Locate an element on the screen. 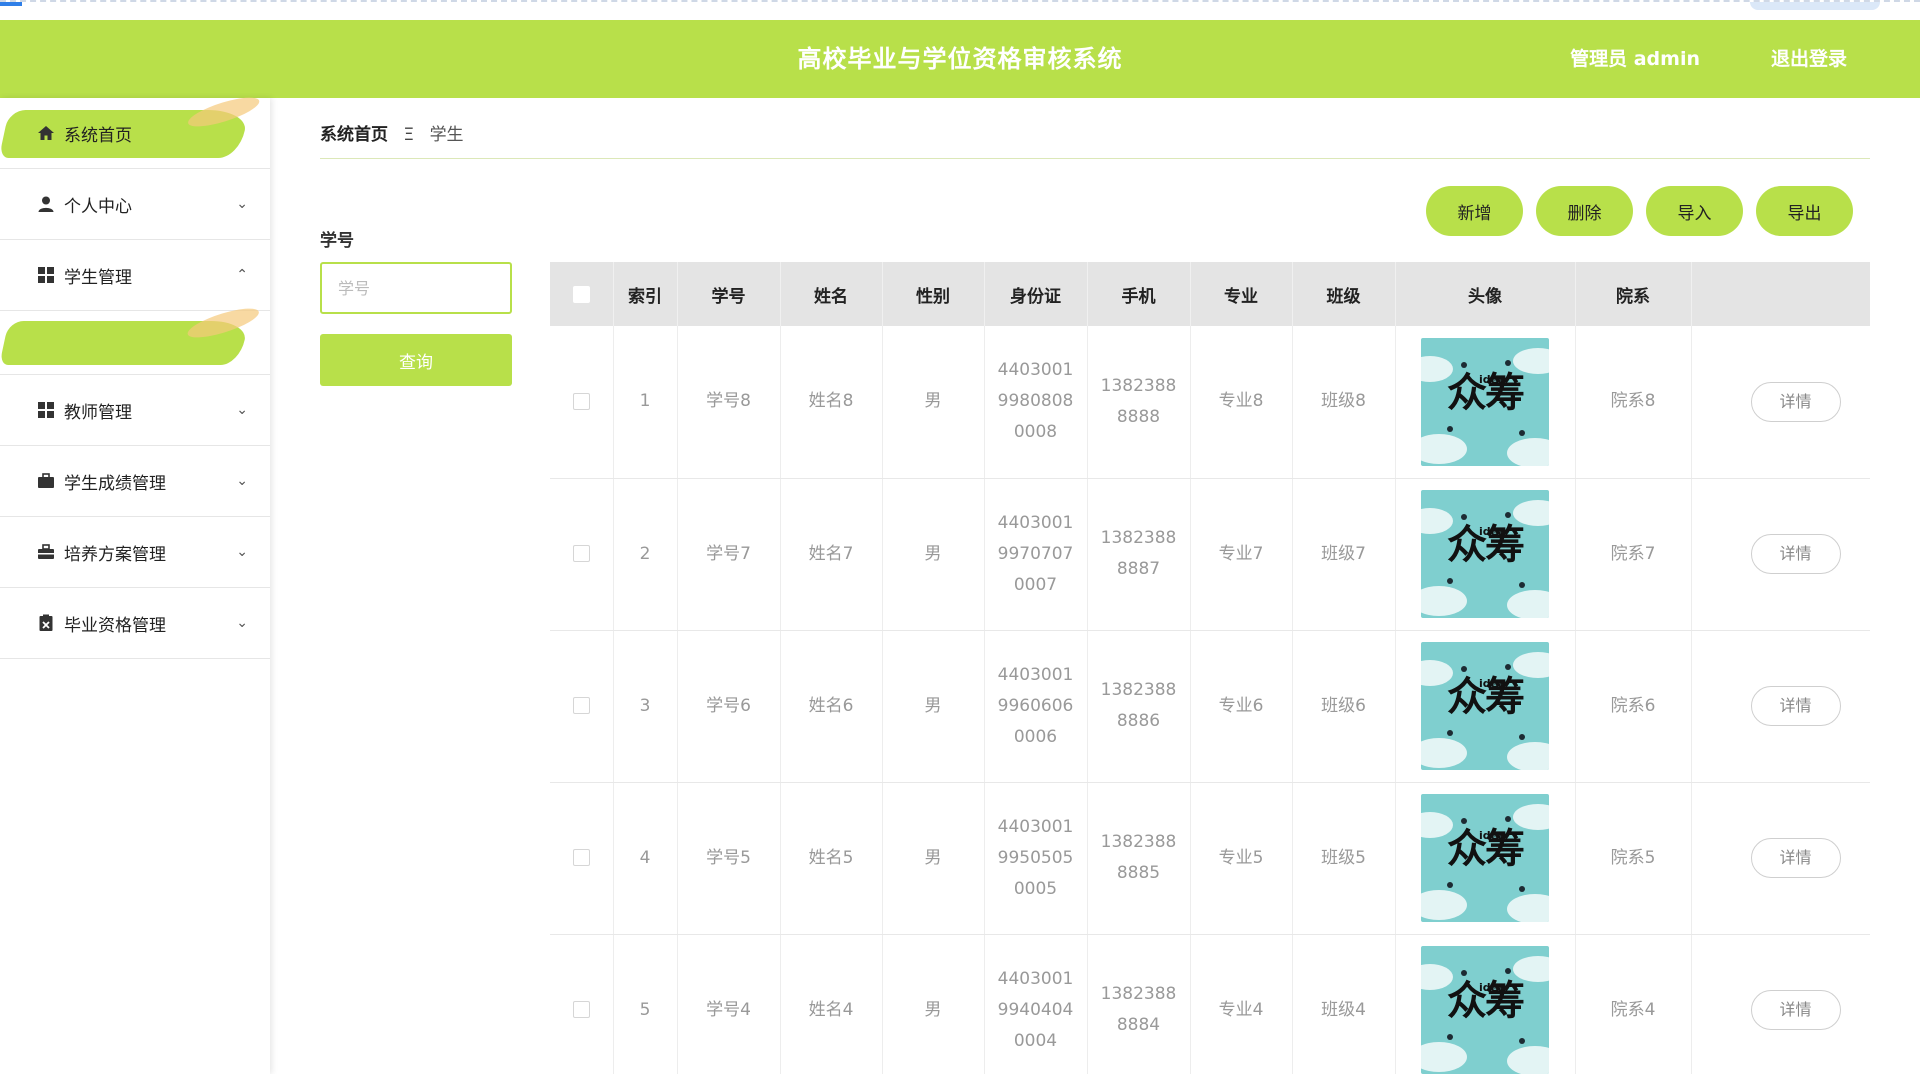 The height and width of the screenshot is (1074, 1920). phone-part: 8887 is located at coordinates (1138, 569).